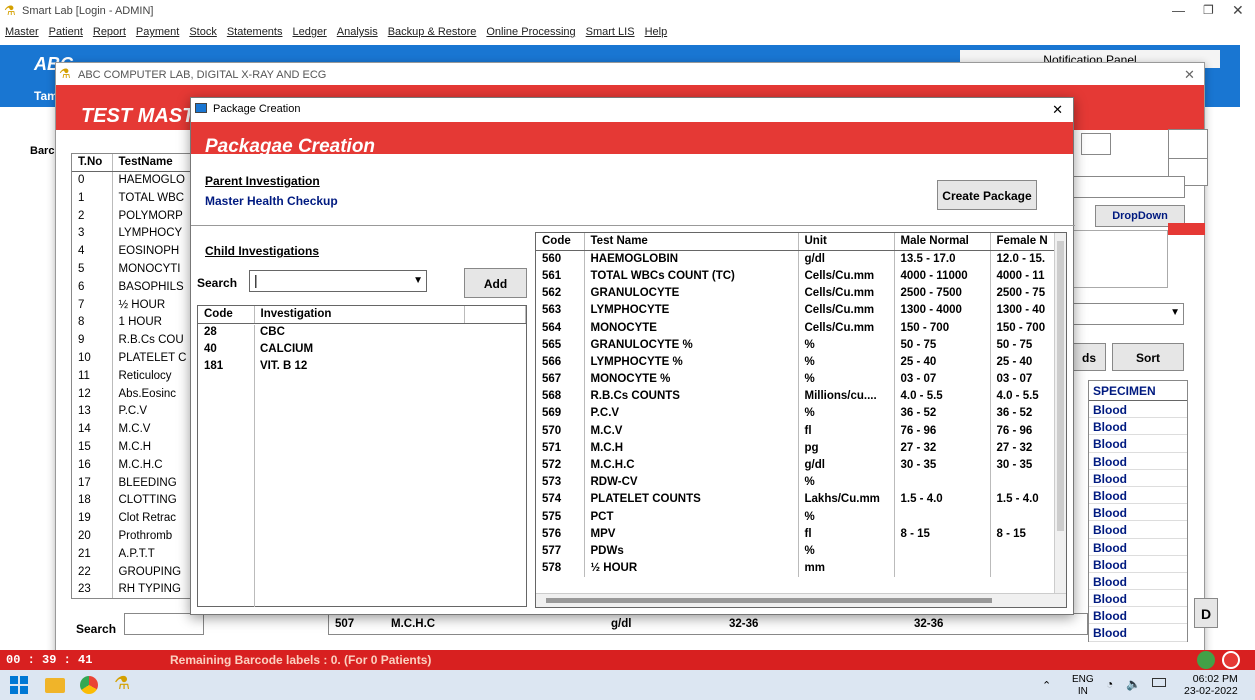 This screenshot has height=700, width=1255. What do you see at coordinates (357, 32) in the screenshot?
I see `menu-analysis: Analysis` at bounding box center [357, 32].